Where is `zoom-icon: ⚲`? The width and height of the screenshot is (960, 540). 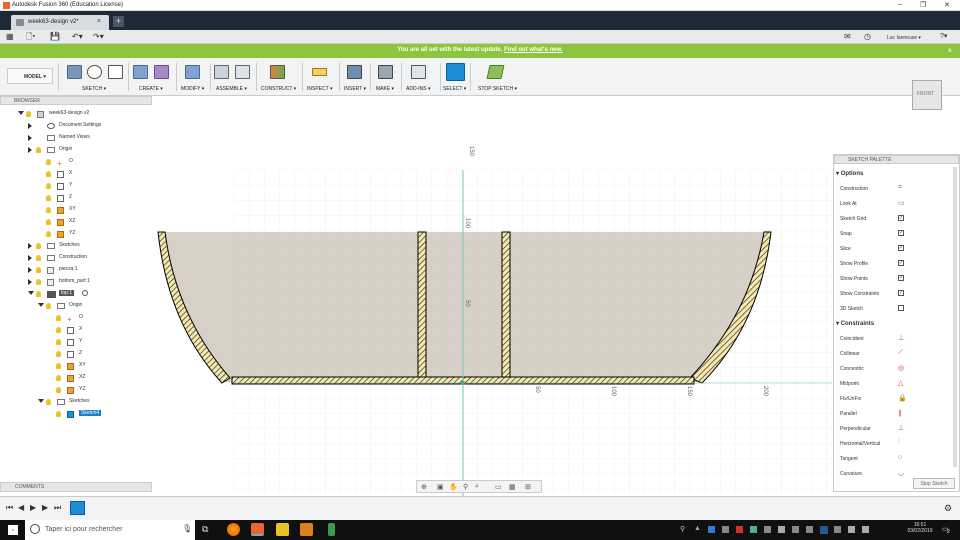 zoom-icon: ⚲ is located at coordinates (465, 487).